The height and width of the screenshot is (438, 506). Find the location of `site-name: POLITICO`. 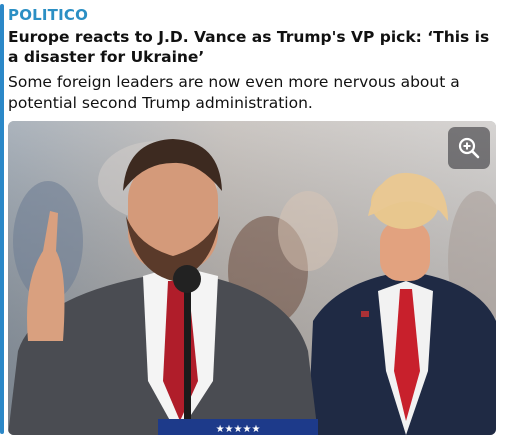

site-name: POLITICO is located at coordinates (48, 15).